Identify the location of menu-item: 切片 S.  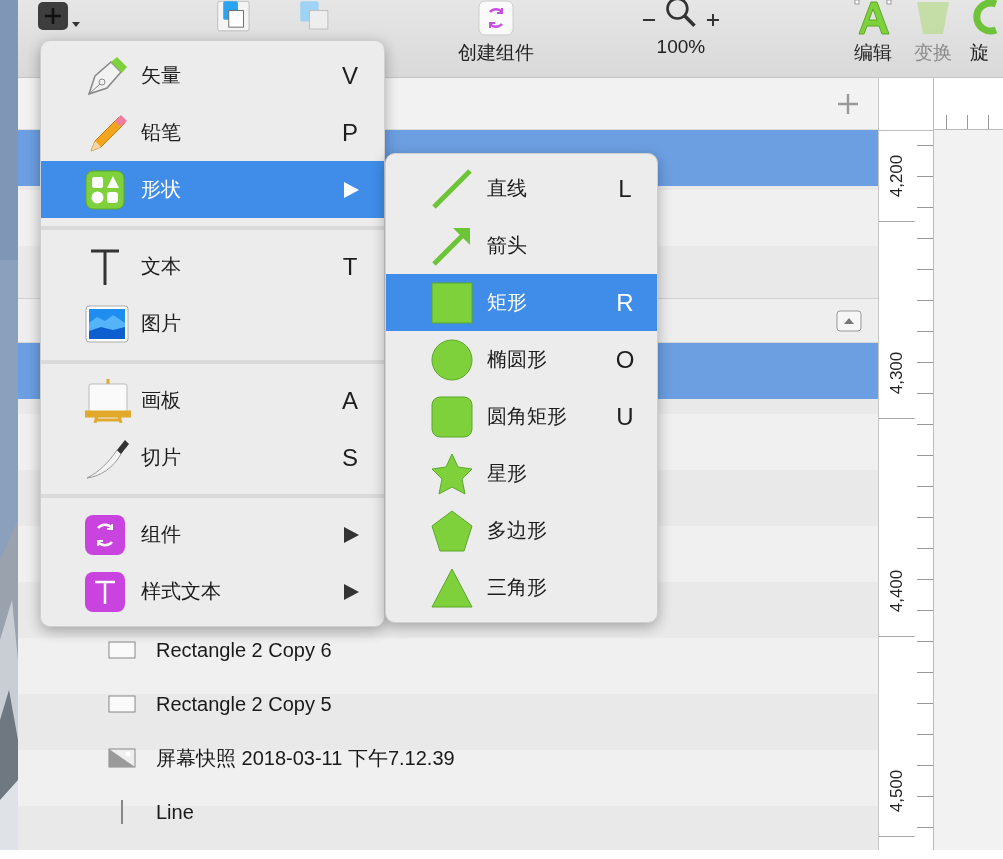
(212, 457).